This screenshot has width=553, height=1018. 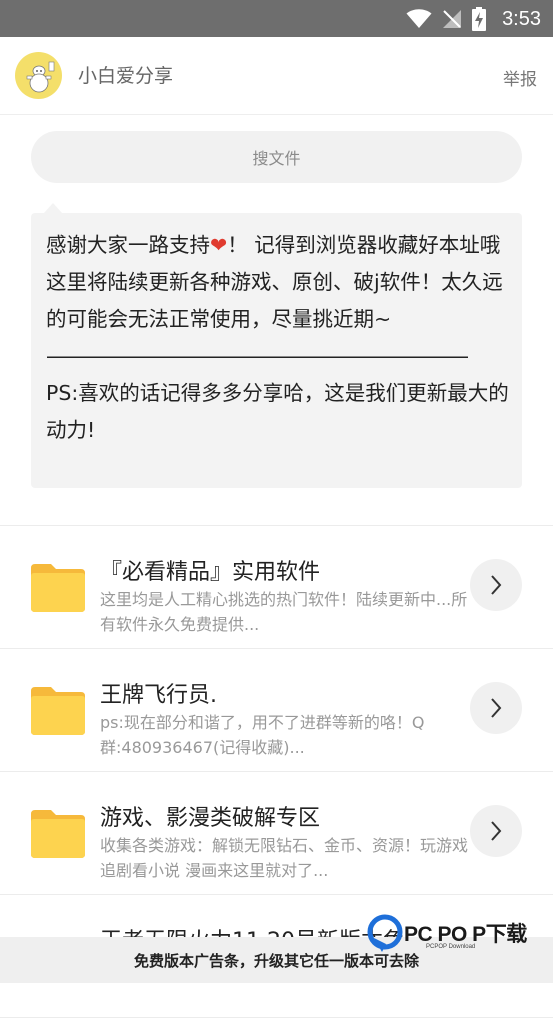 I want to click on watermark-sub: PCPOP Download, so click(x=451, y=947).